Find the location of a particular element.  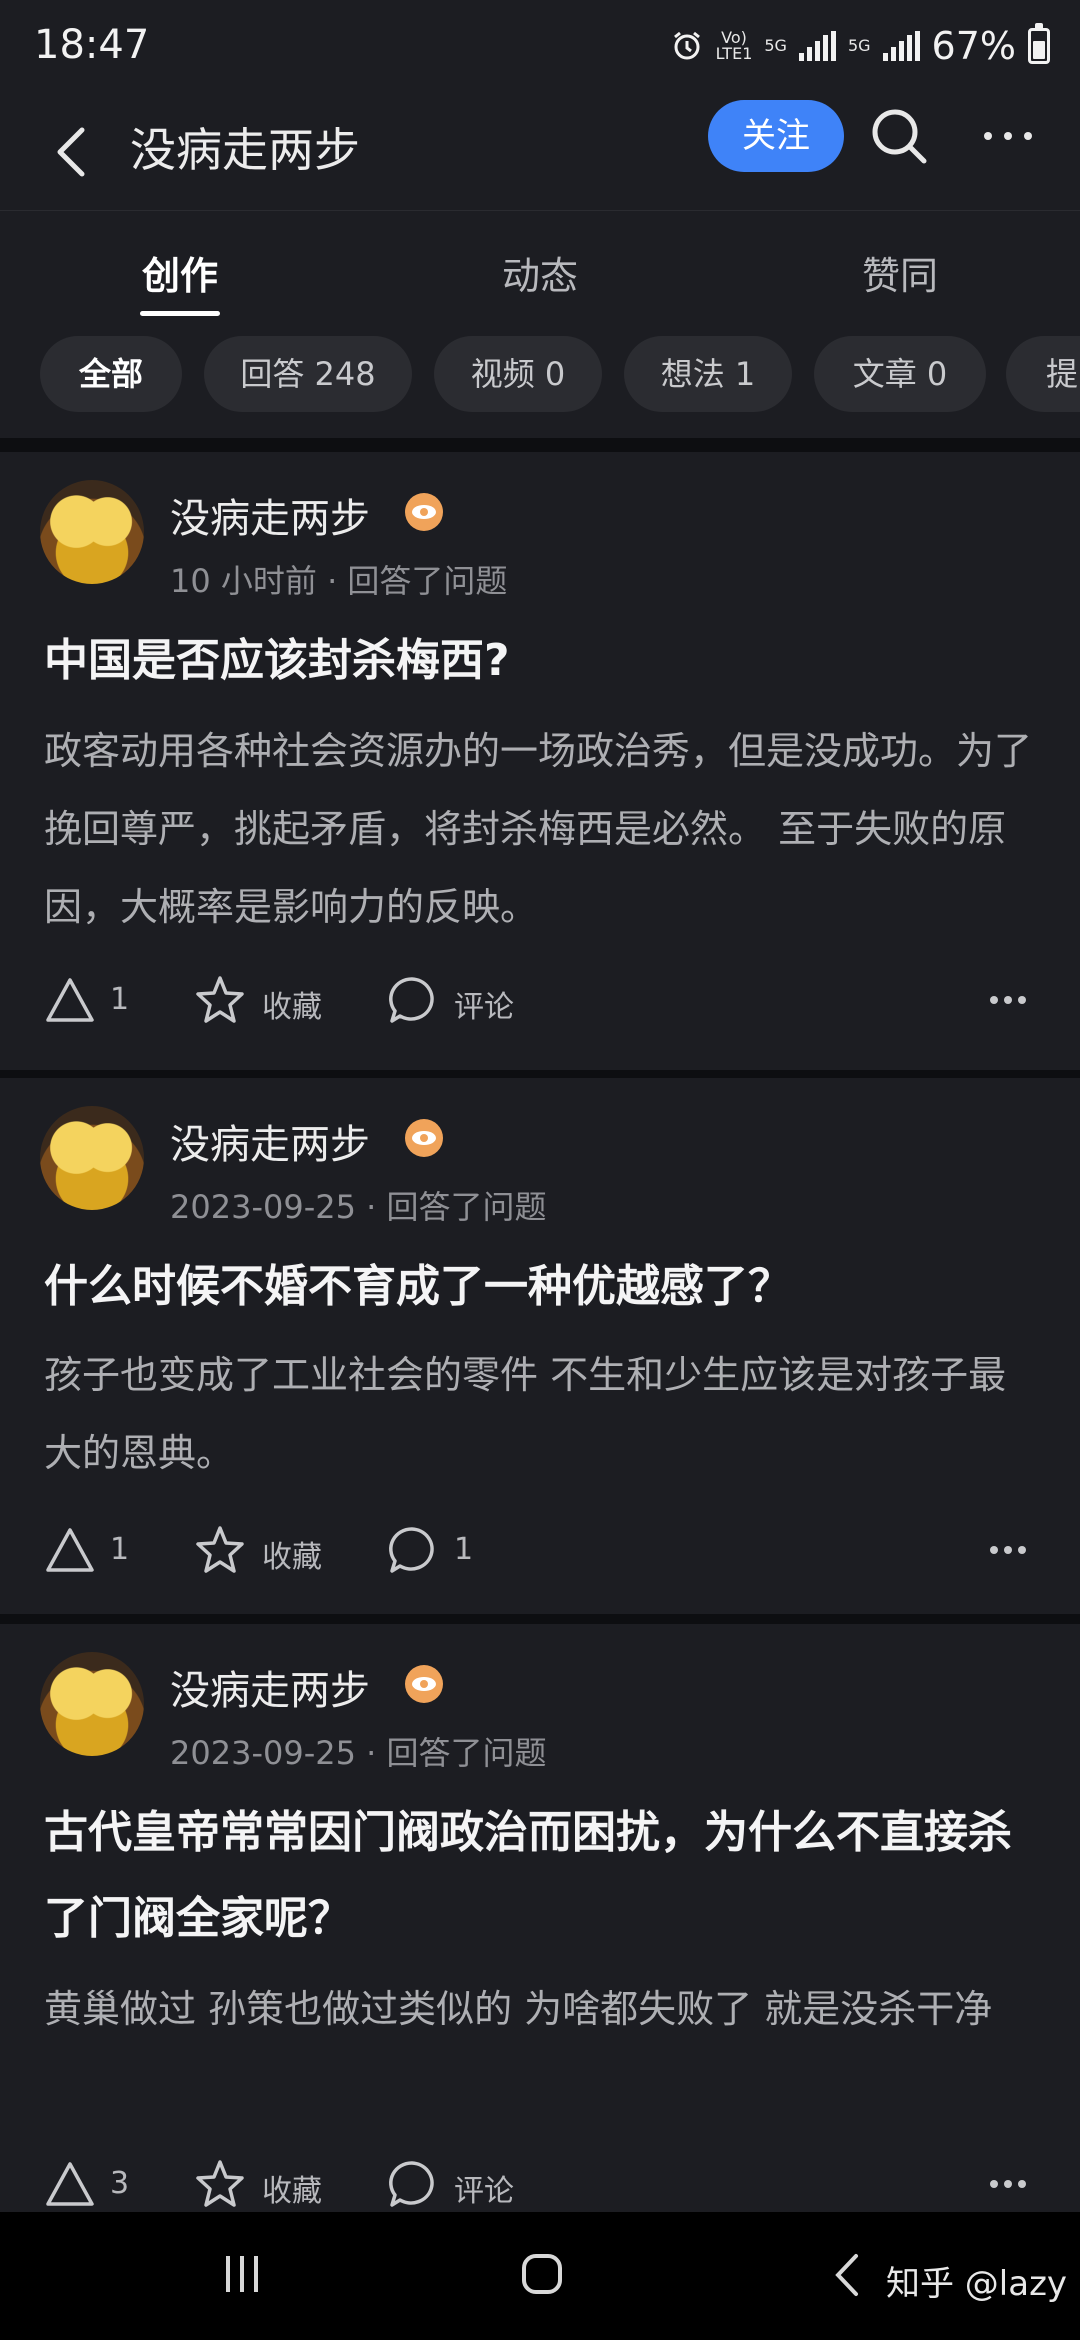

search-icon is located at coordinates (899, 136).